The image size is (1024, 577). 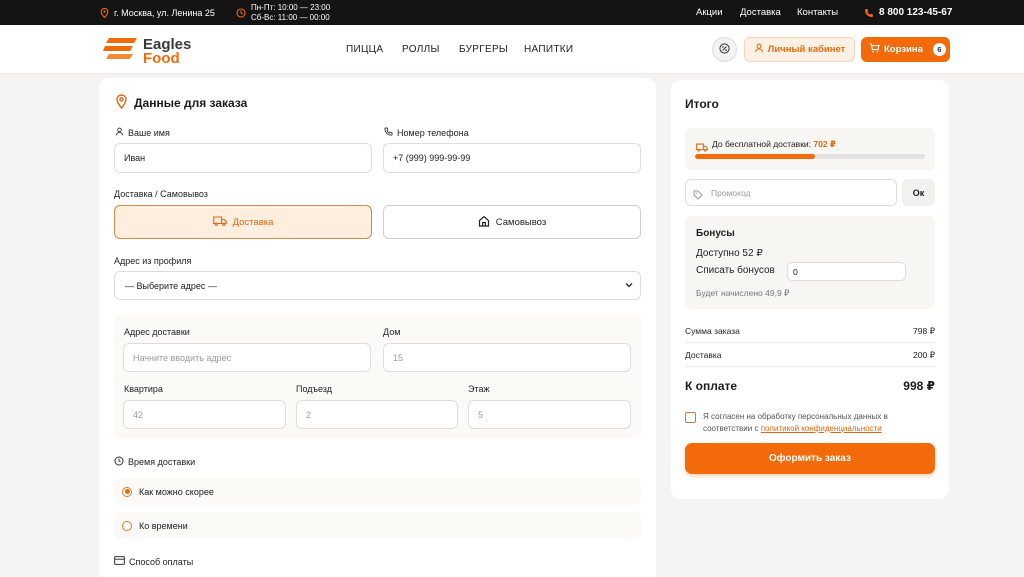 I want to click on free-delivery-text: До бесплатной доставки: 702 ₽, so click(x=774, y=144).